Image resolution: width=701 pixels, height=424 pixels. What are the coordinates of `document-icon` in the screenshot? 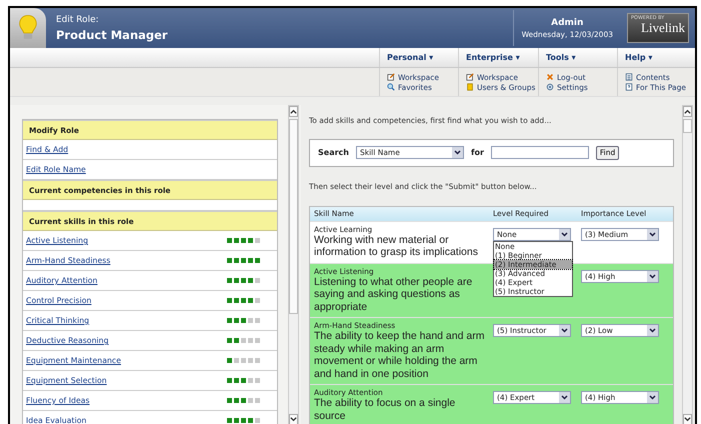 It's located at (470, 87).